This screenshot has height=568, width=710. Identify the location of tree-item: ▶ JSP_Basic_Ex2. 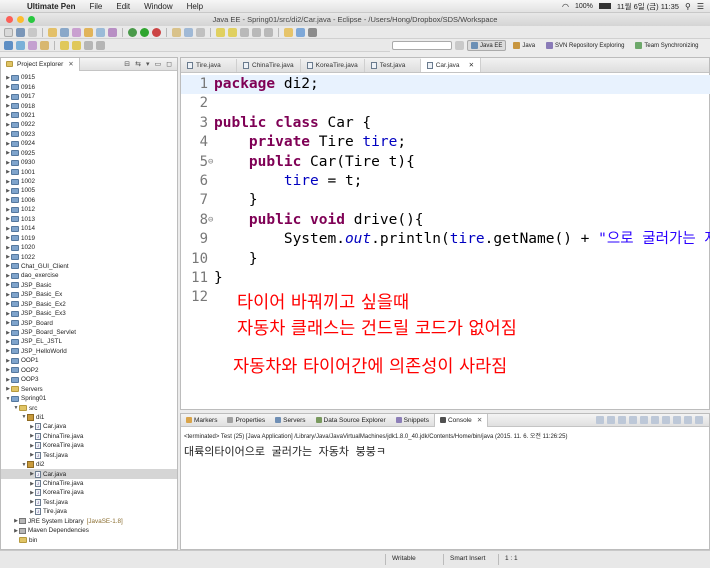
(89, 304).